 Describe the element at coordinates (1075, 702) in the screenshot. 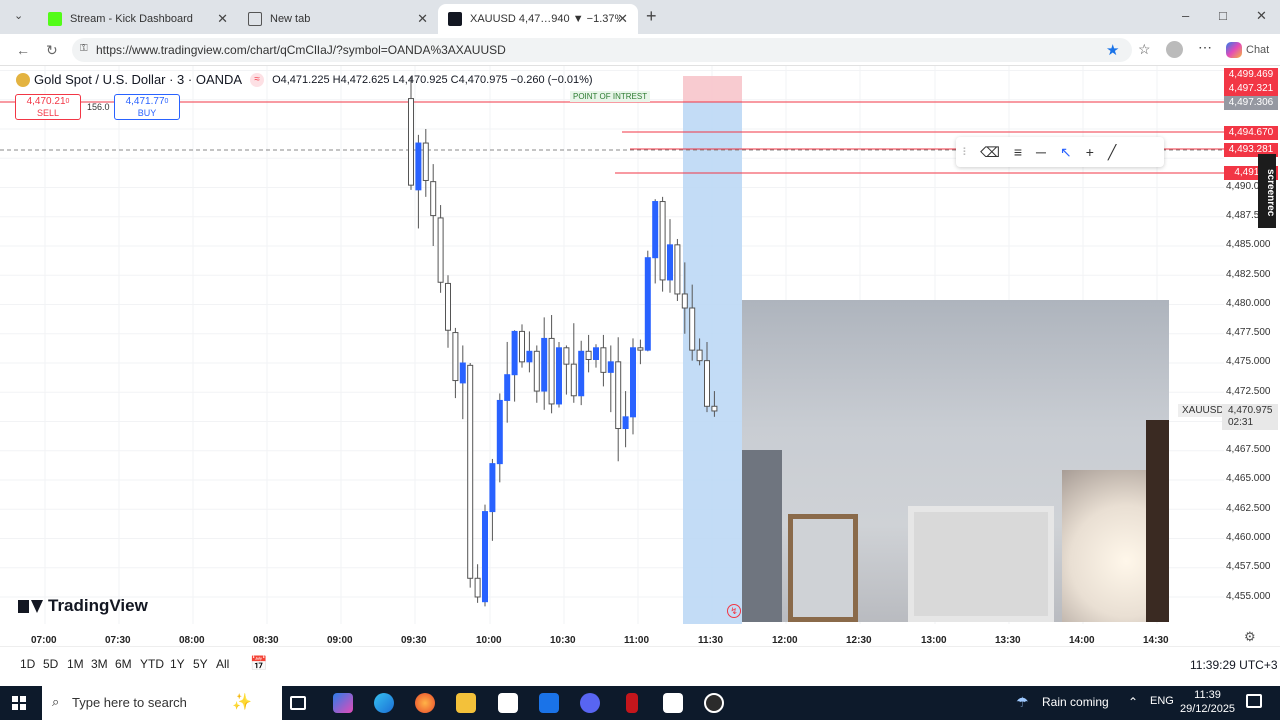

I see `weather-text: Rain coming` at that location.